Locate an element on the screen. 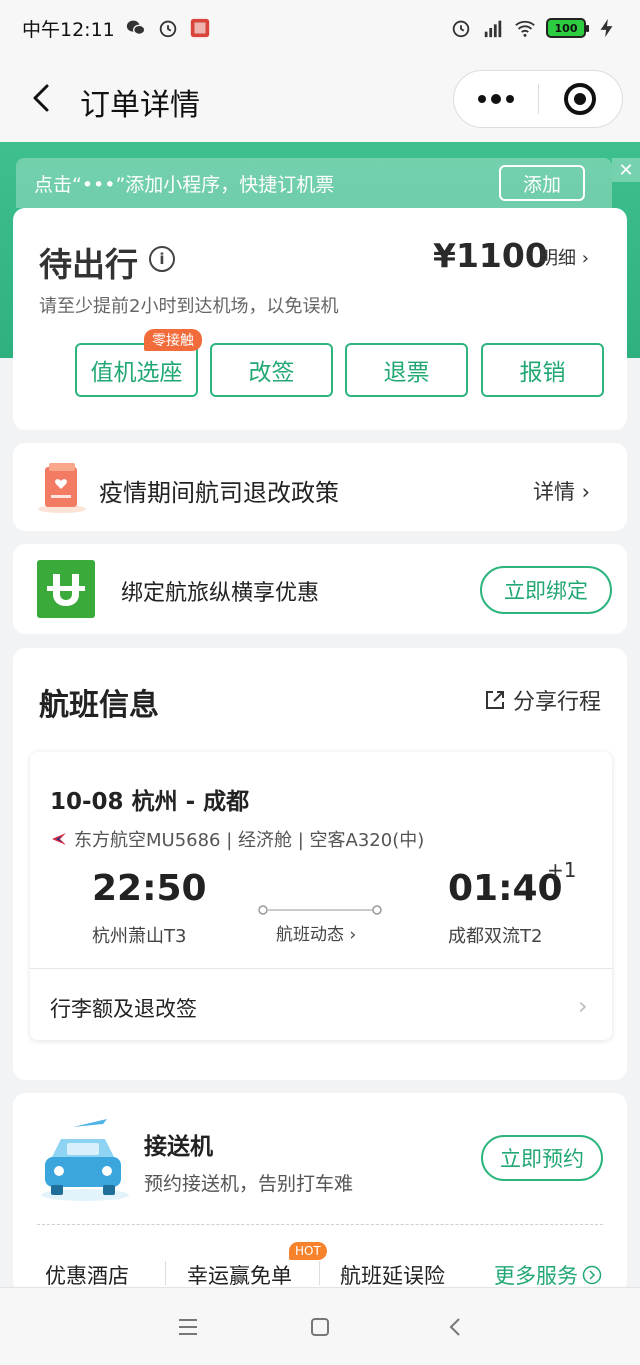 Image resolution: width=640 pixels, height=1365 pixels. back-triangle-icon is located at coordinates (454, 1327).